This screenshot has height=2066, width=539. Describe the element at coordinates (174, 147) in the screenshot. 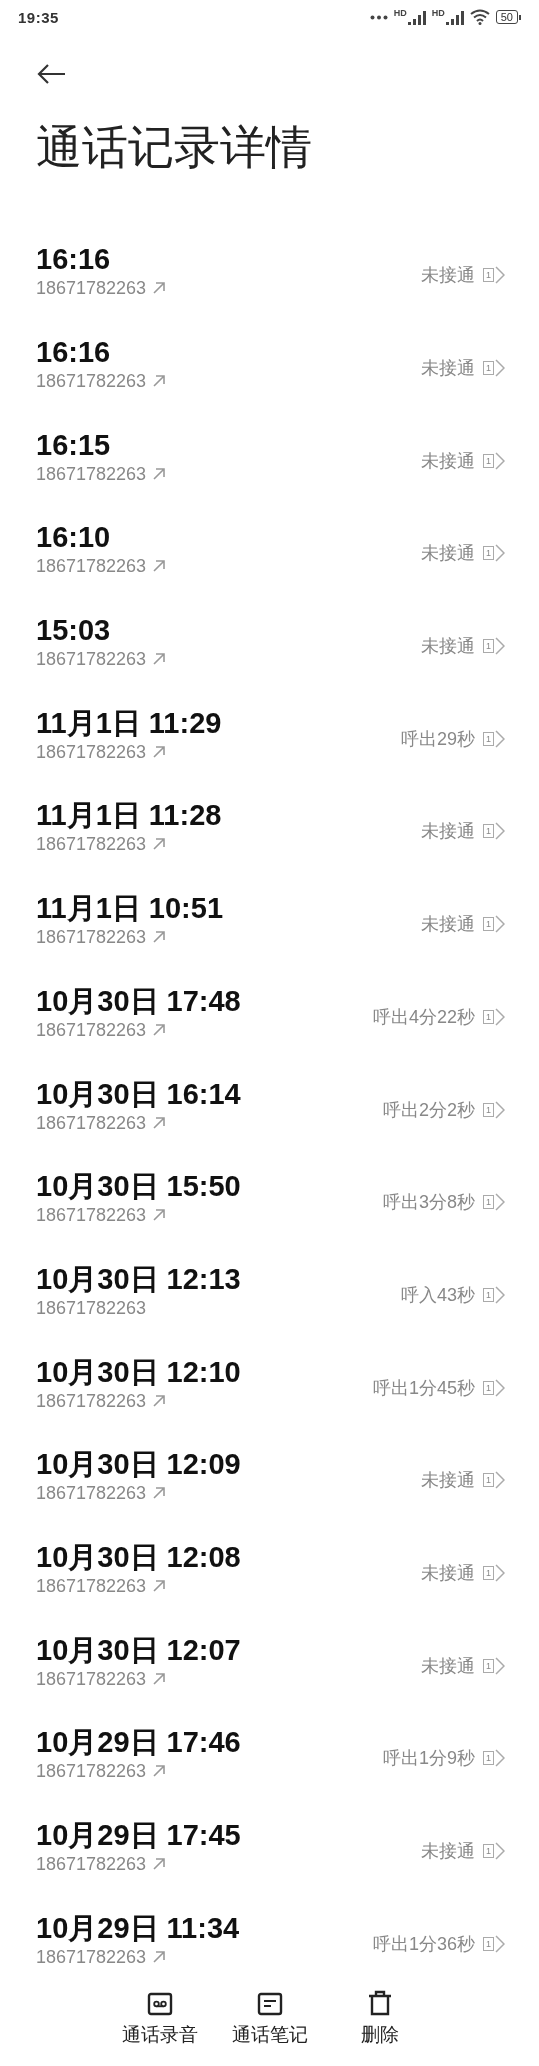

I see `page-title: 通话记录详情` at that location.